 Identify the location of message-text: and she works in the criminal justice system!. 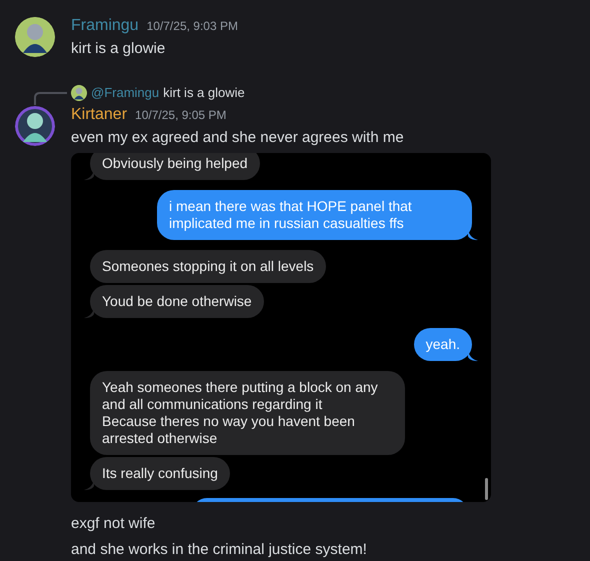
(219, 550).